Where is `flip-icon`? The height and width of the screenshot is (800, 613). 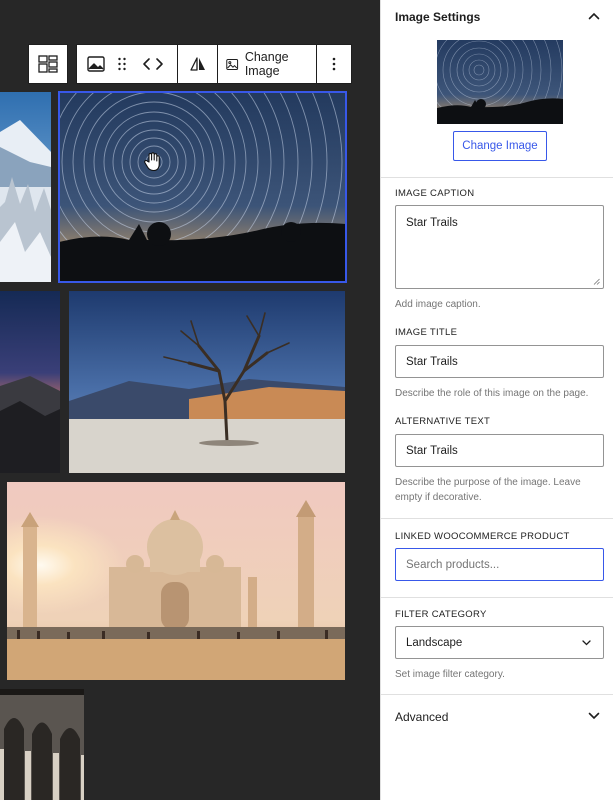
flip-icon is located at coordinates (197, 64).